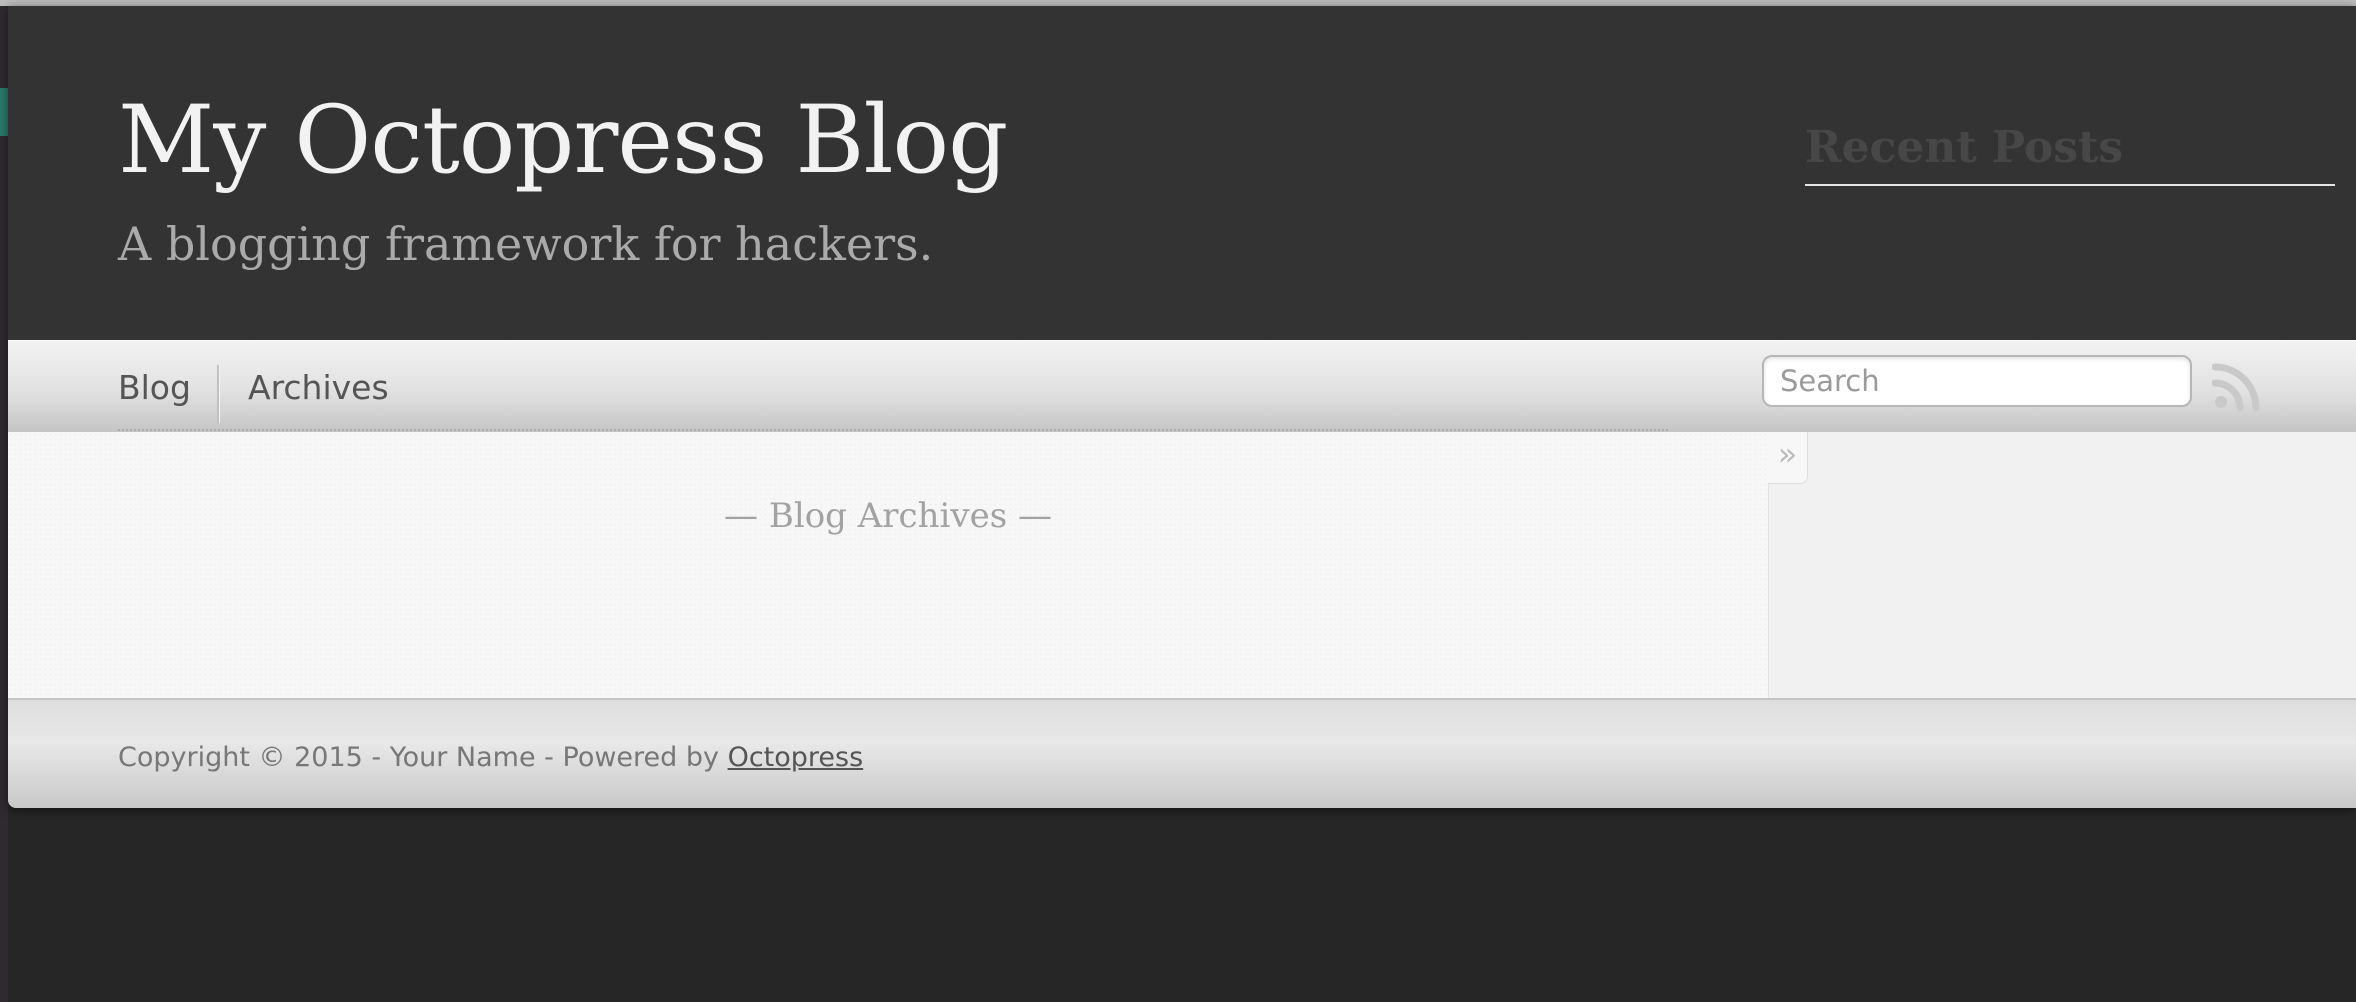 This screenshot has height=1002, width=2356. What do you see at coordinates (154, 388) in the screenshot?
I see `nav-link-blog: Blog` at bounding box center [154, 388].